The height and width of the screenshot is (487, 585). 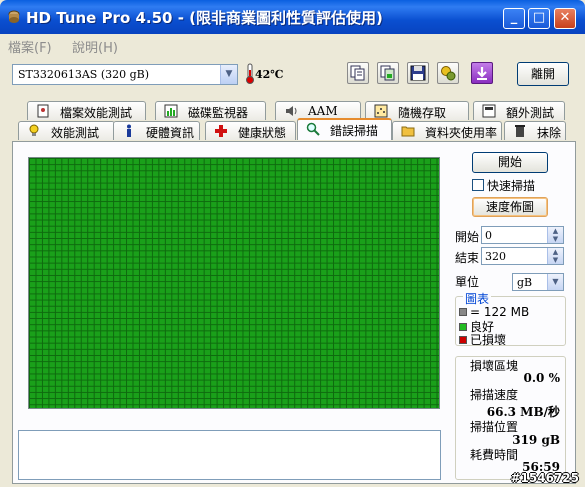 I want to click on elapsed-time-label: 耗費時間, so click(x=494, y=455).